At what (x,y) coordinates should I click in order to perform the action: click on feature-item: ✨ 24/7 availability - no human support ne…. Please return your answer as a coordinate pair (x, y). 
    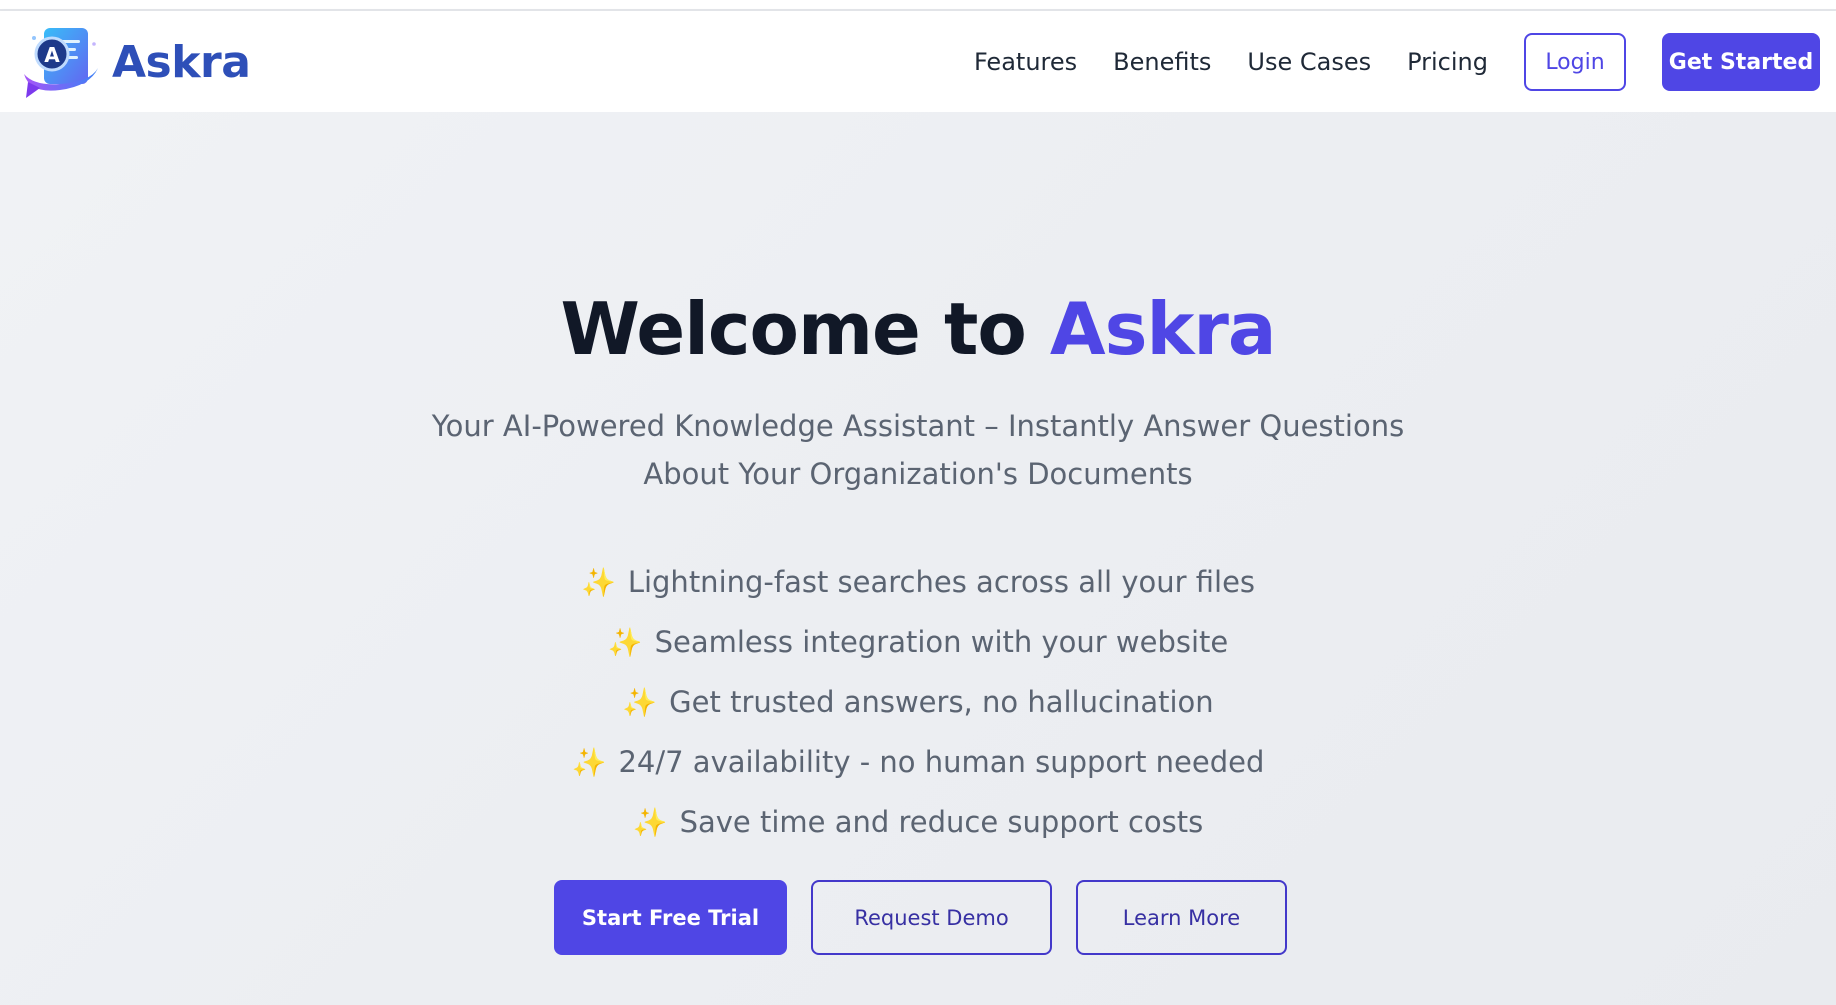
    Looking at the image, I should click on (918, 762).